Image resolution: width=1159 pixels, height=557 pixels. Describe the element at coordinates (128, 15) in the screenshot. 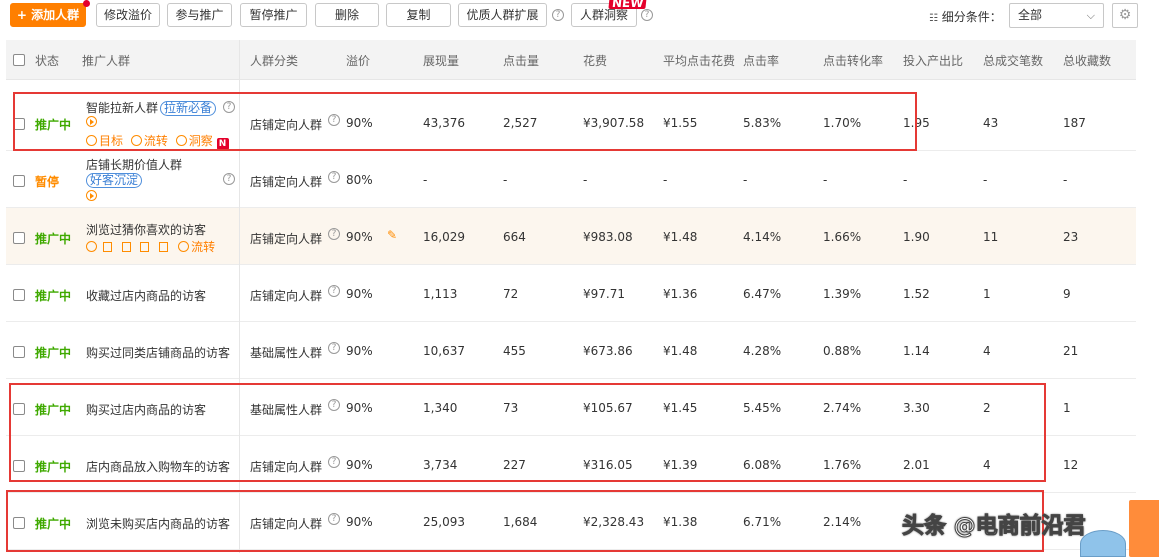

I see `modify-premium-button: 修改溢价` at that location.